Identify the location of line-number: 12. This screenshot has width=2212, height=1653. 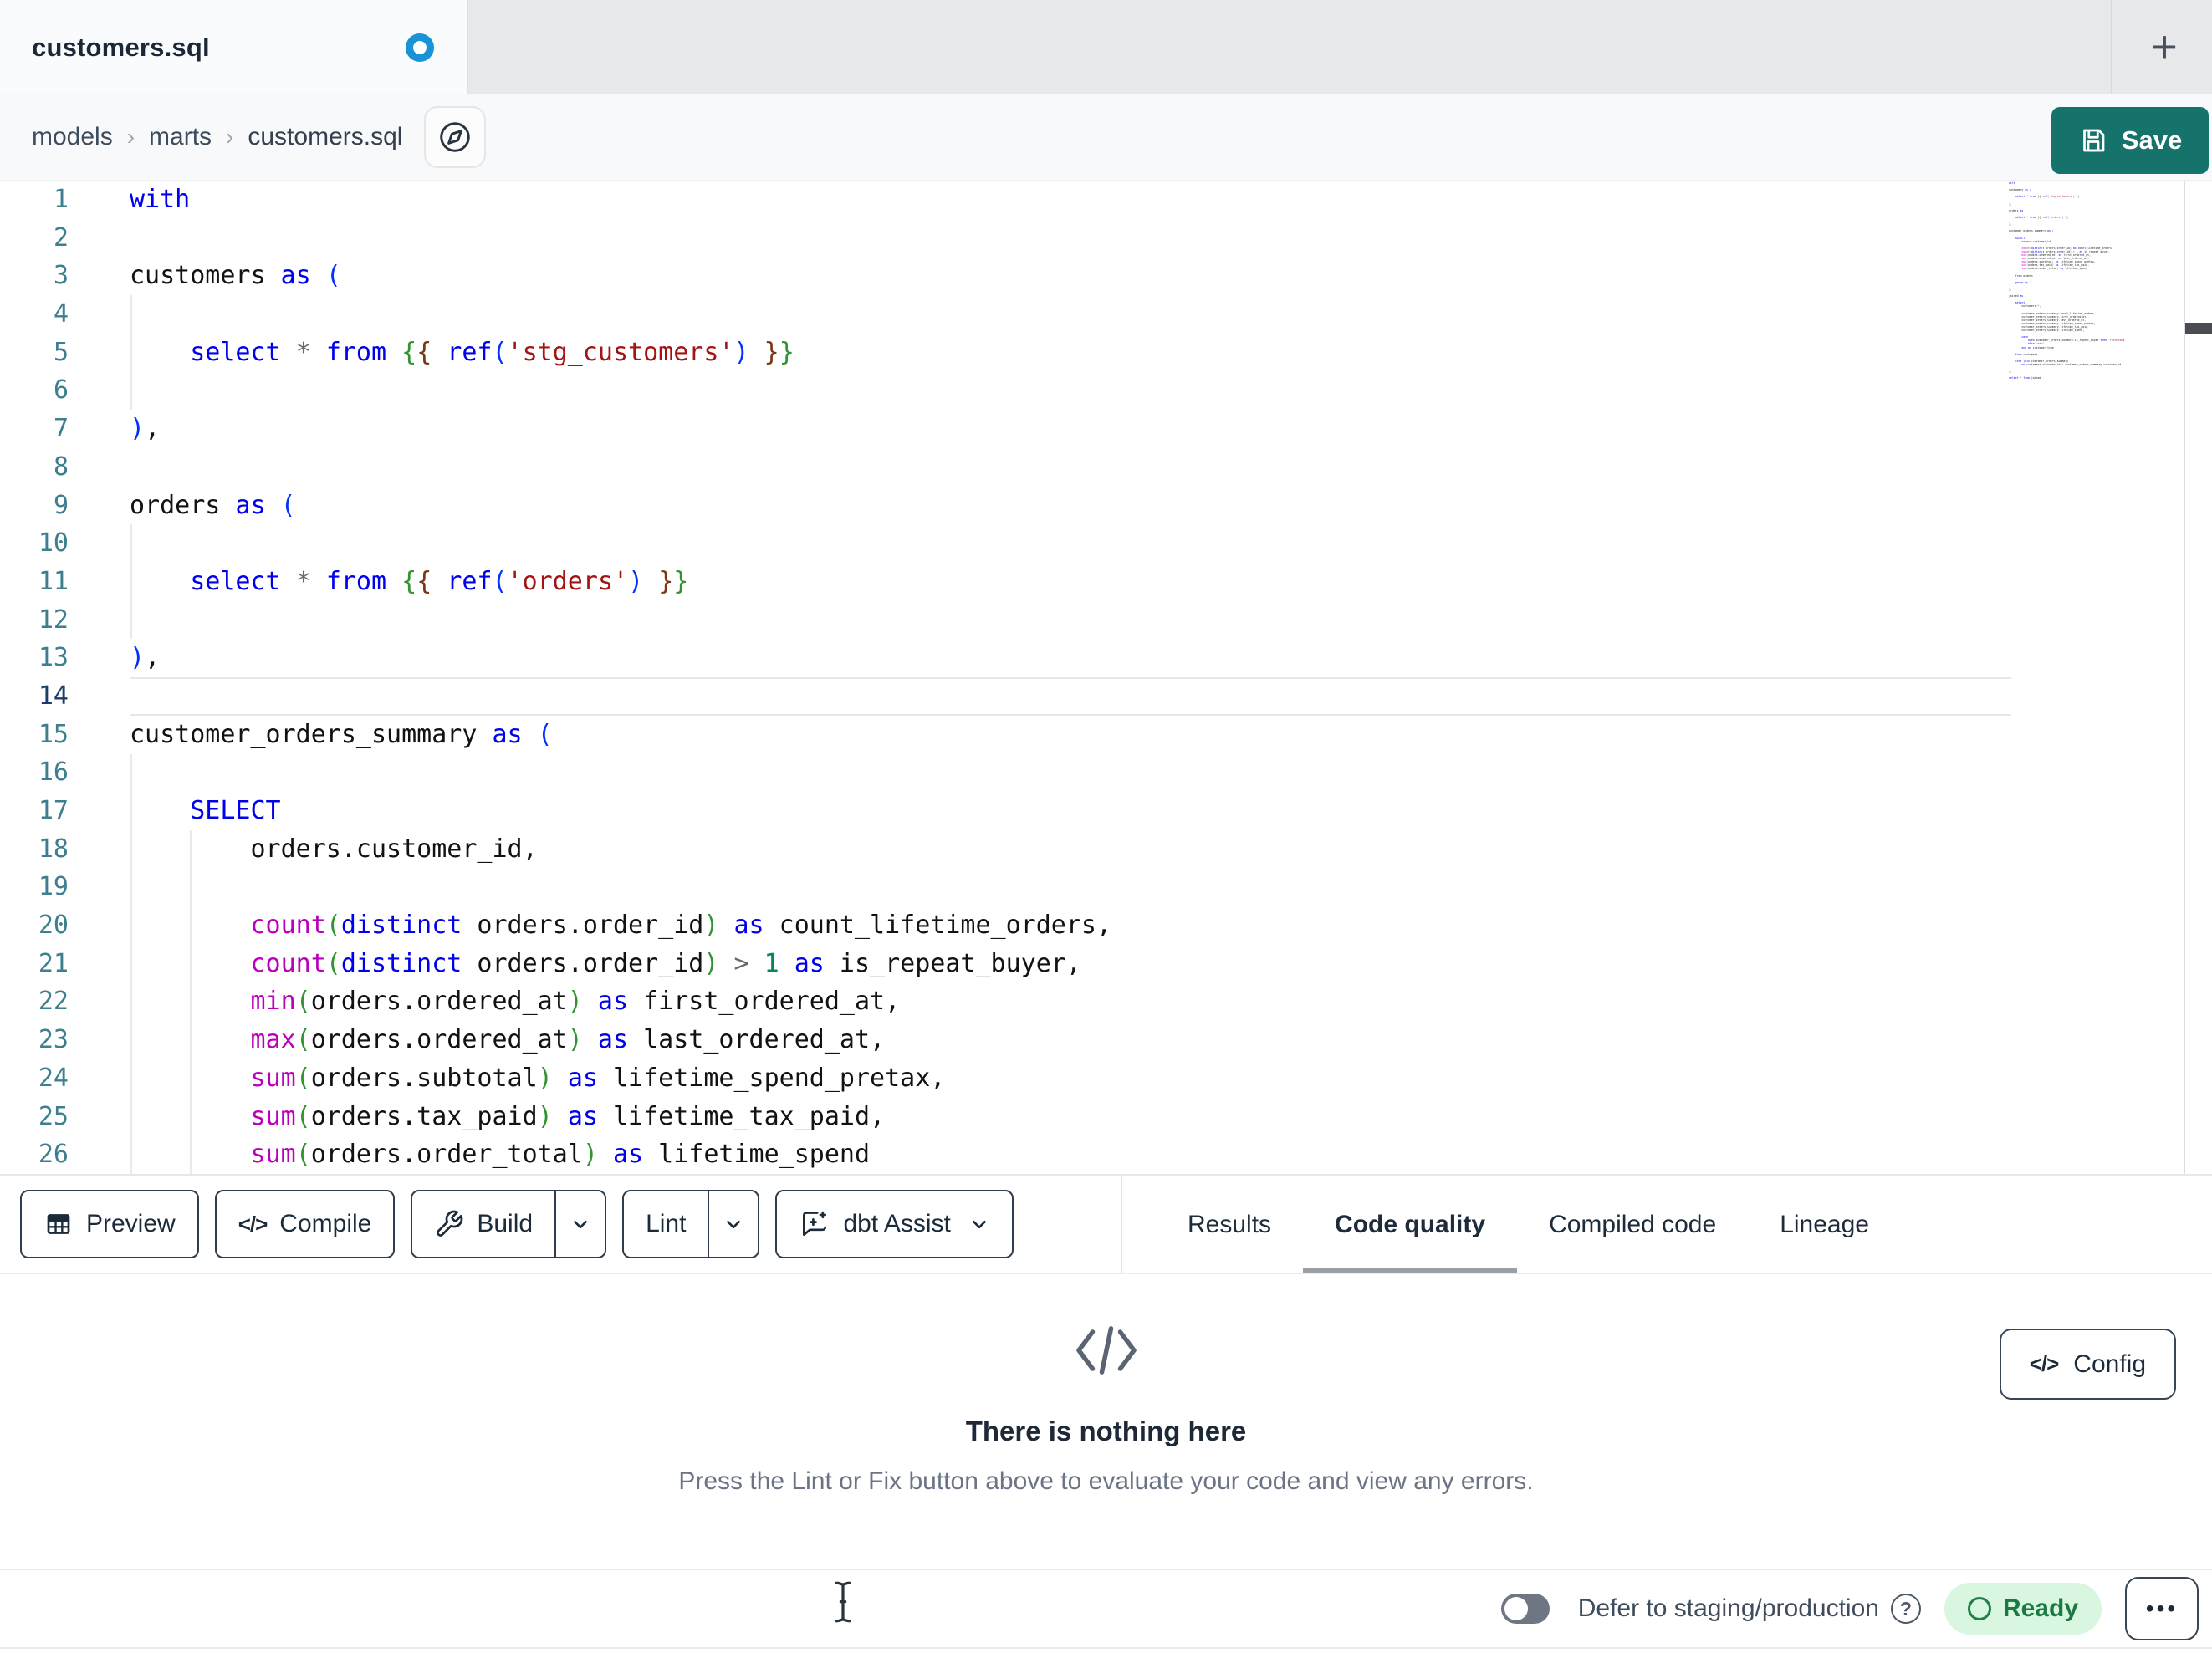
(54, 620).